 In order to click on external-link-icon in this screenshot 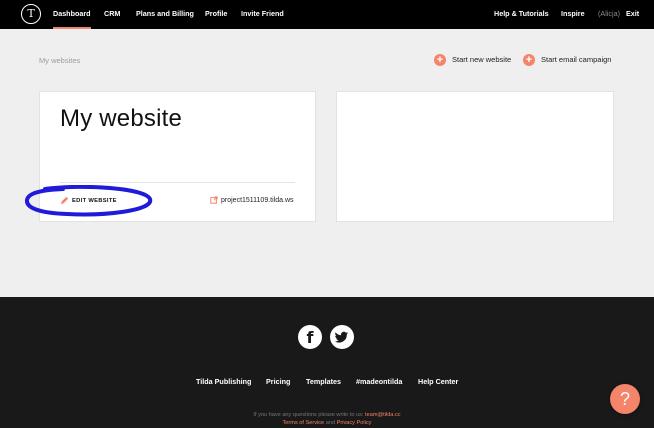, I will do `click(214, 200)`.